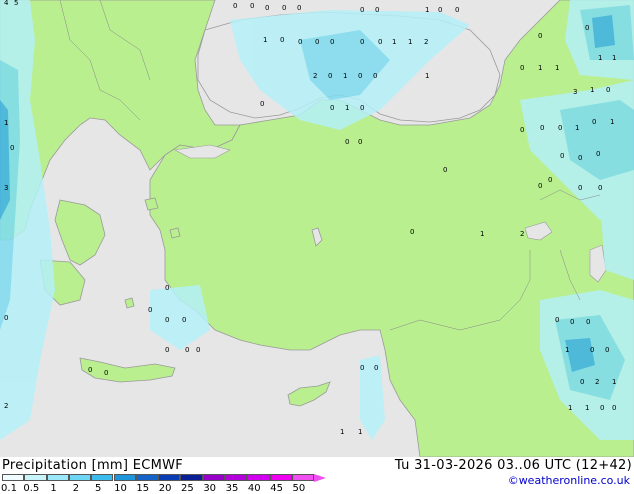  What do you see at coordinates (120, 488) in the screenshot?
I see `scale-tick-label: 10` at bounding box center [120, 488].